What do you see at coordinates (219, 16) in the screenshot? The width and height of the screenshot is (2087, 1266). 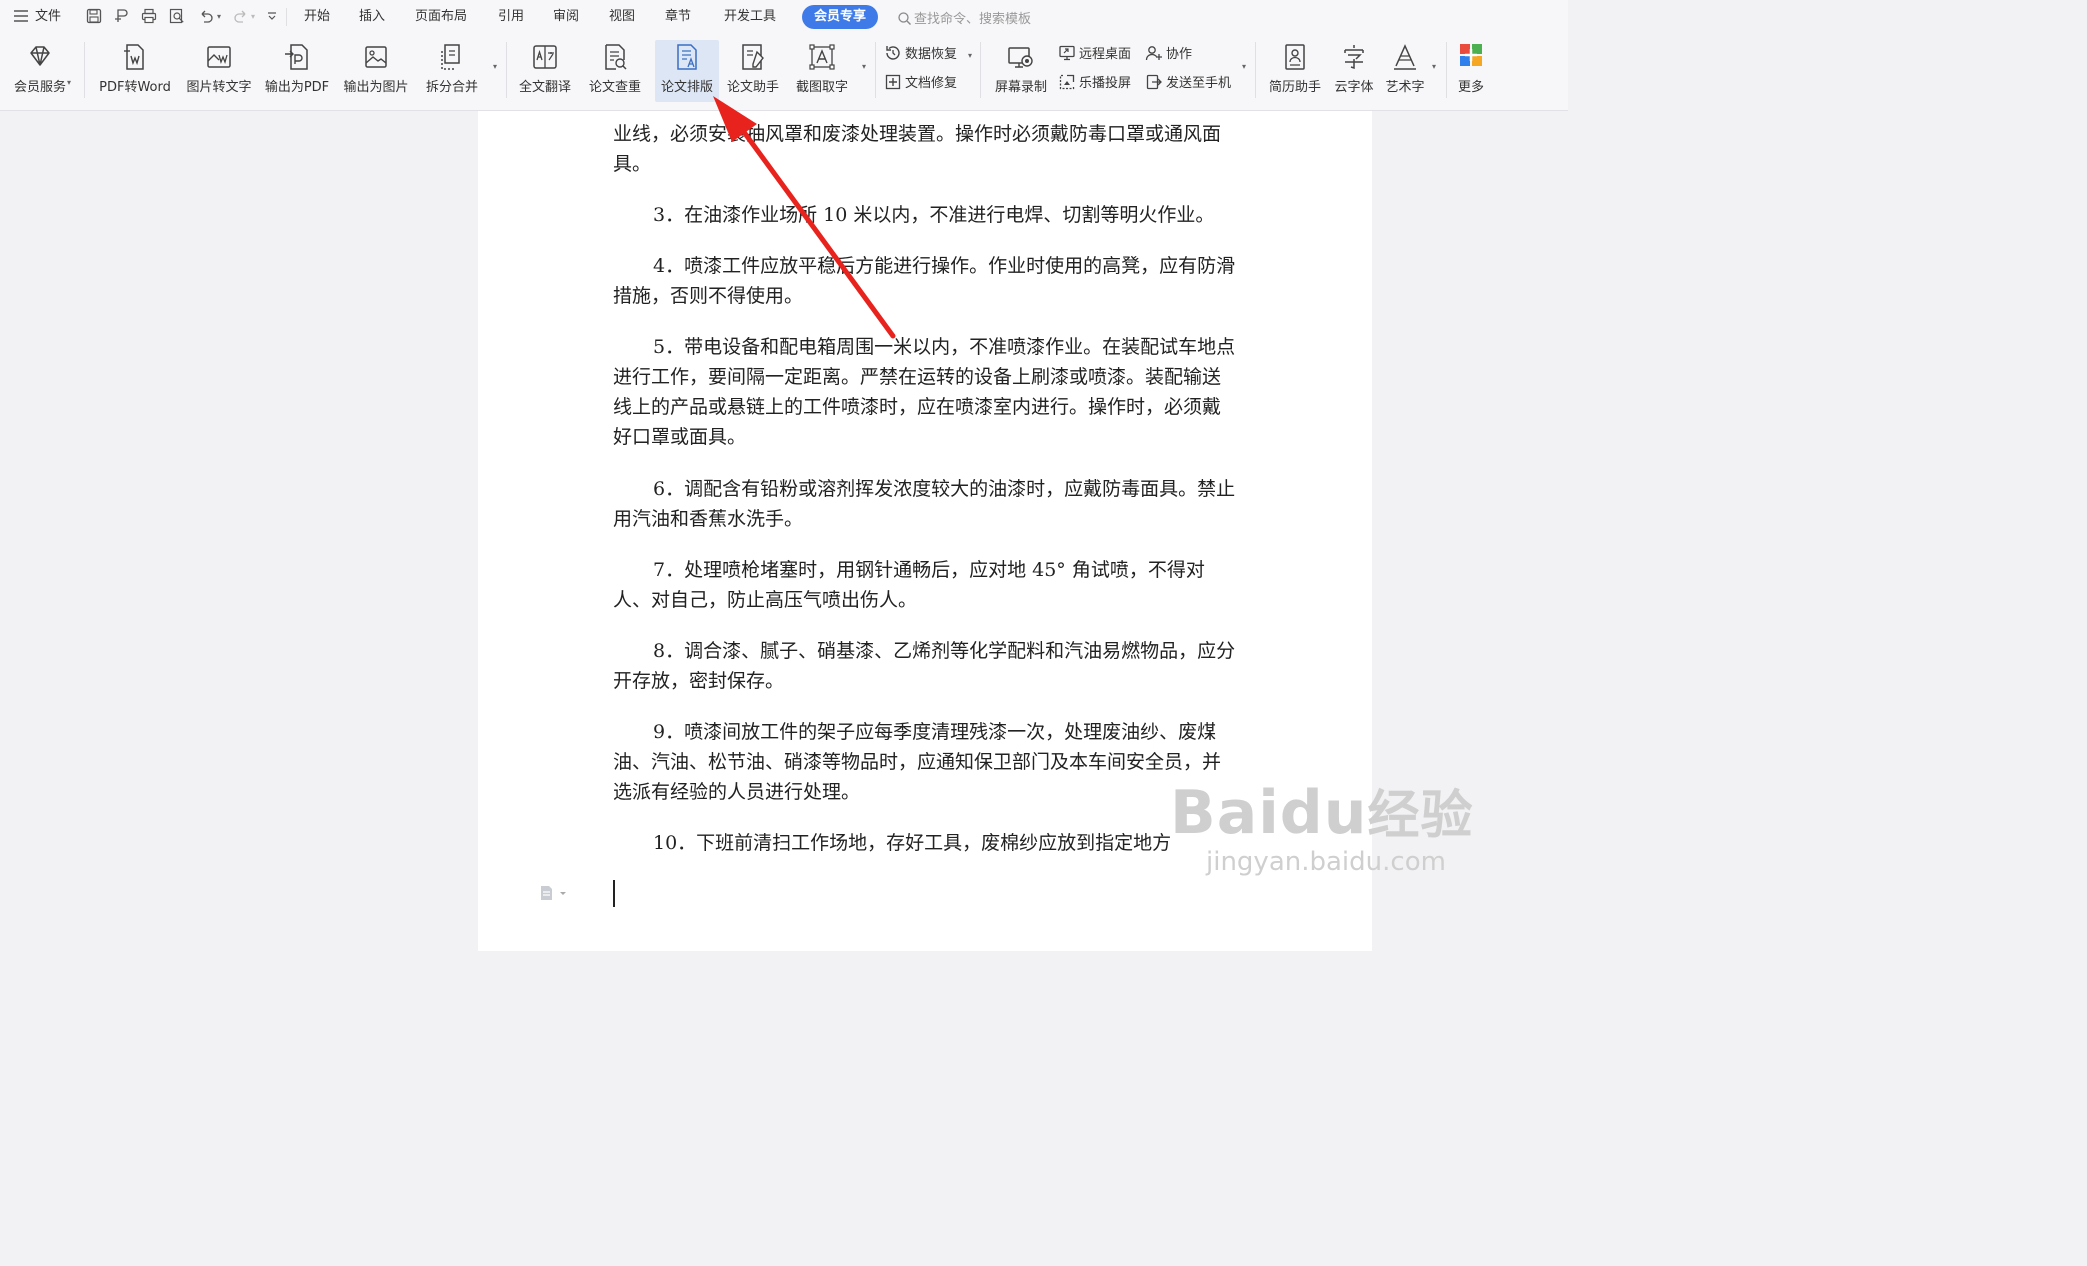 I see `undo-dropdown-icon: ▾` at bounding box center [219, 16].